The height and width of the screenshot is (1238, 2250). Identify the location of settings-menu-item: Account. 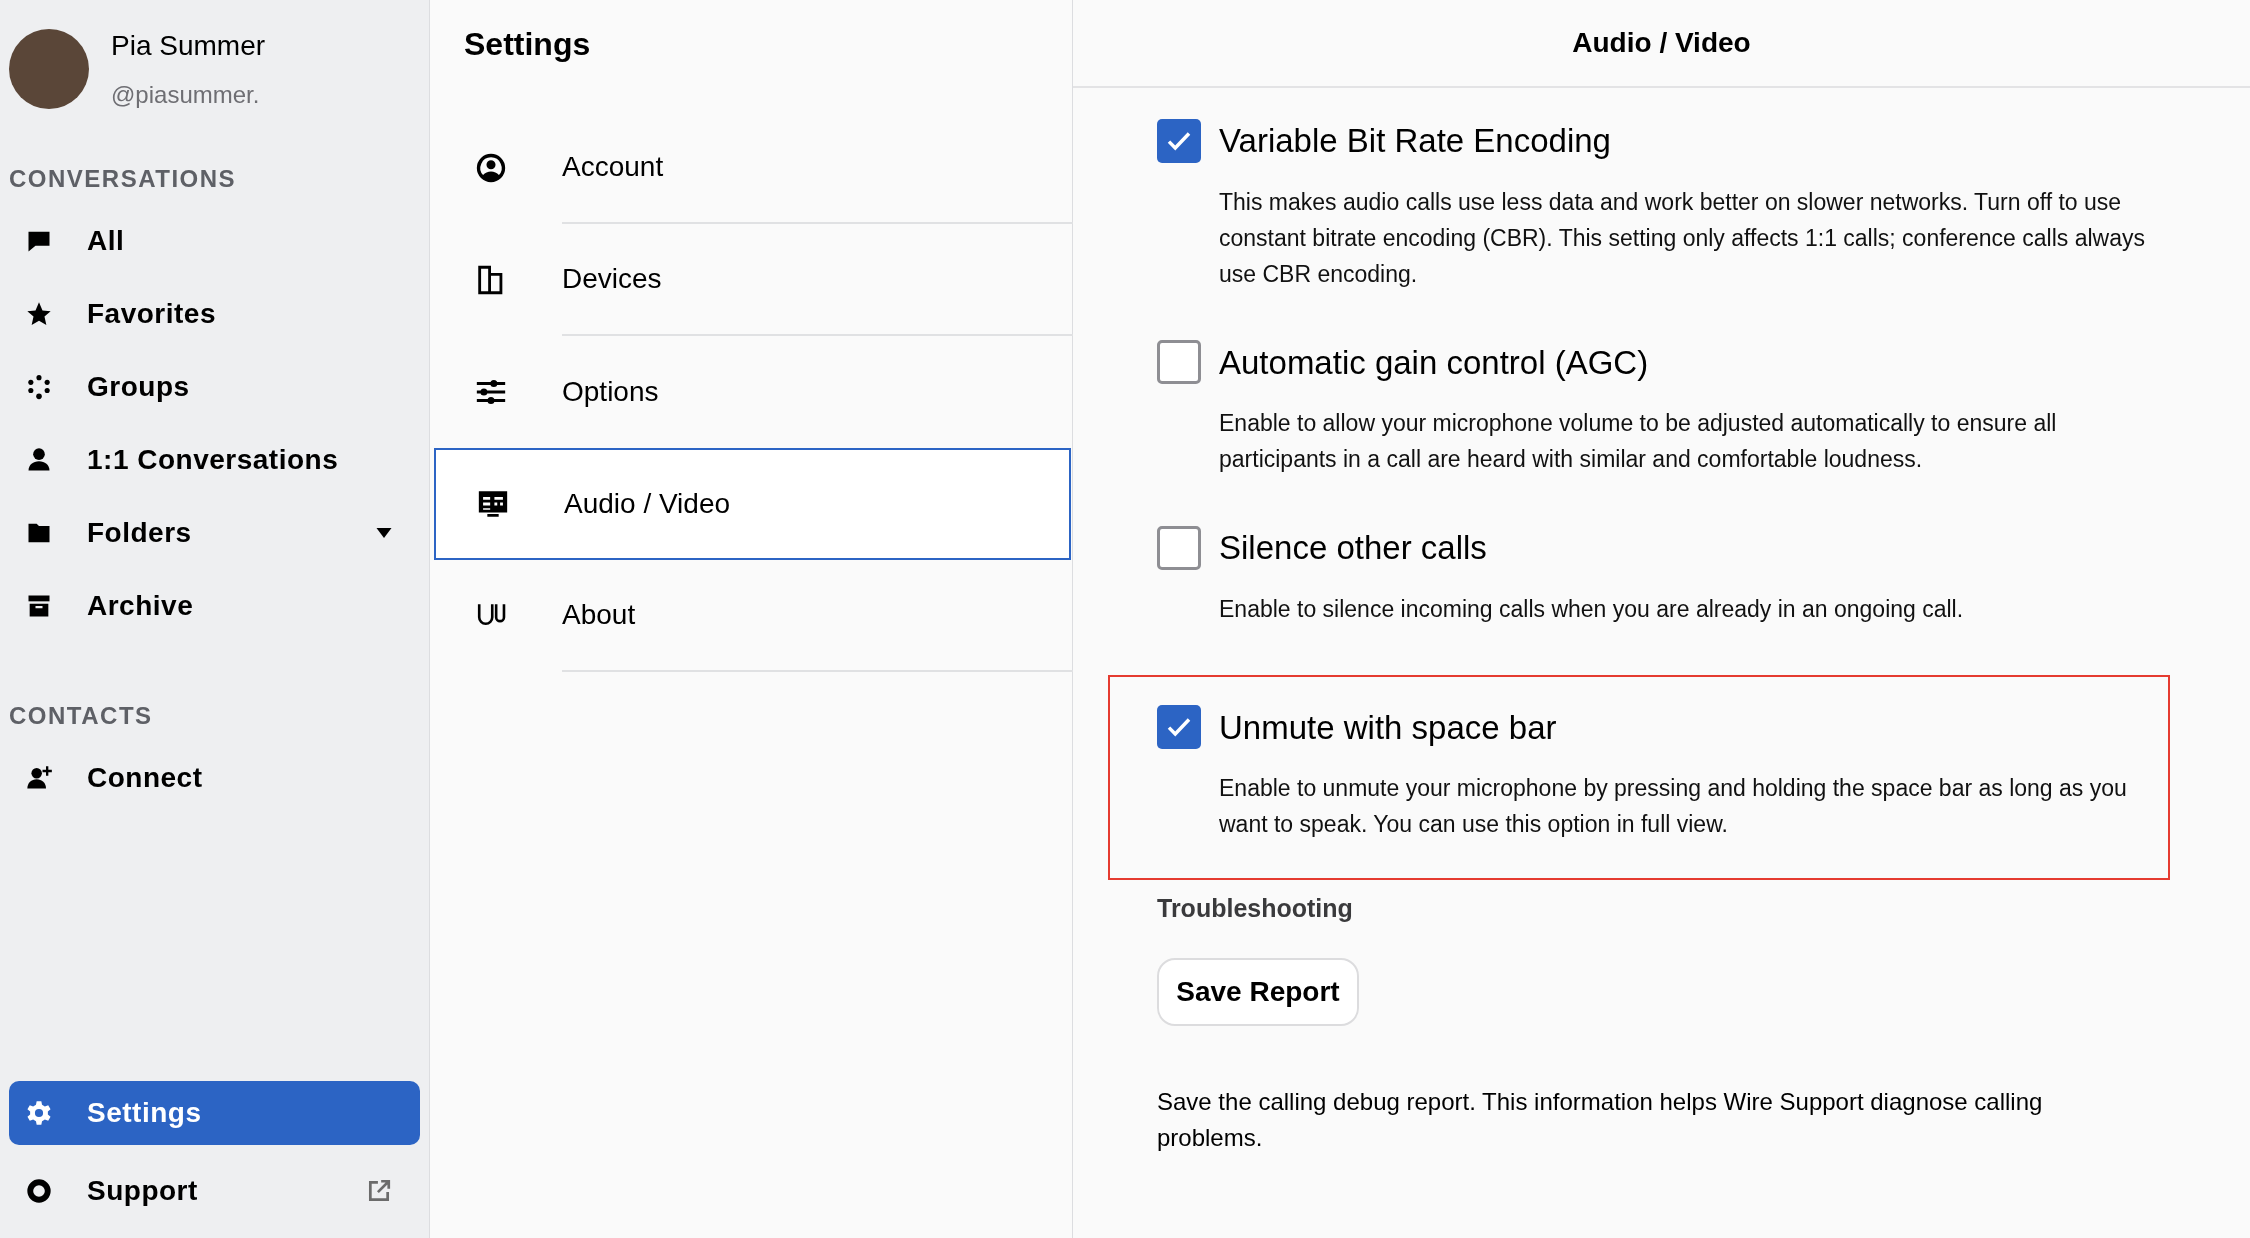
(753, 168).